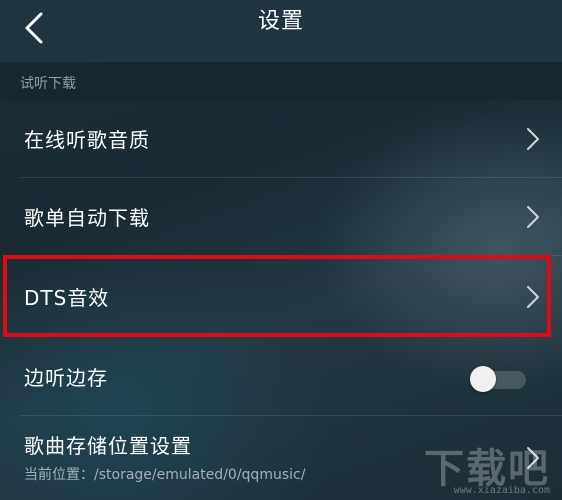 This screenshot has height=500, width=562. What do you see at coordinates (87, 140) in the screenshot?
I see `settings-item-label: 在线听歌音质` at bounding box center [87, 140].